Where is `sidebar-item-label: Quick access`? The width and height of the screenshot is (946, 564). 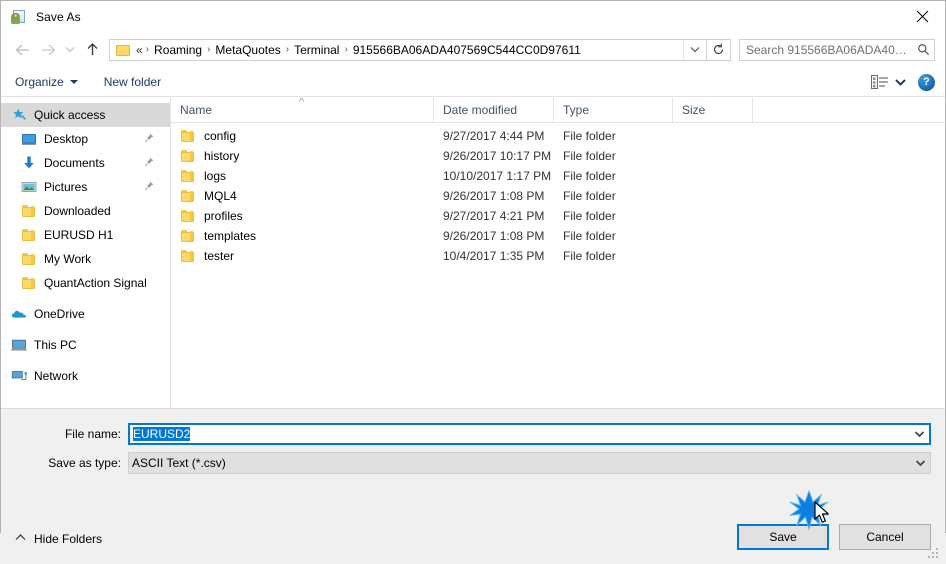 sidebar-item-label: Quick access is located at coordinates (70, 115).